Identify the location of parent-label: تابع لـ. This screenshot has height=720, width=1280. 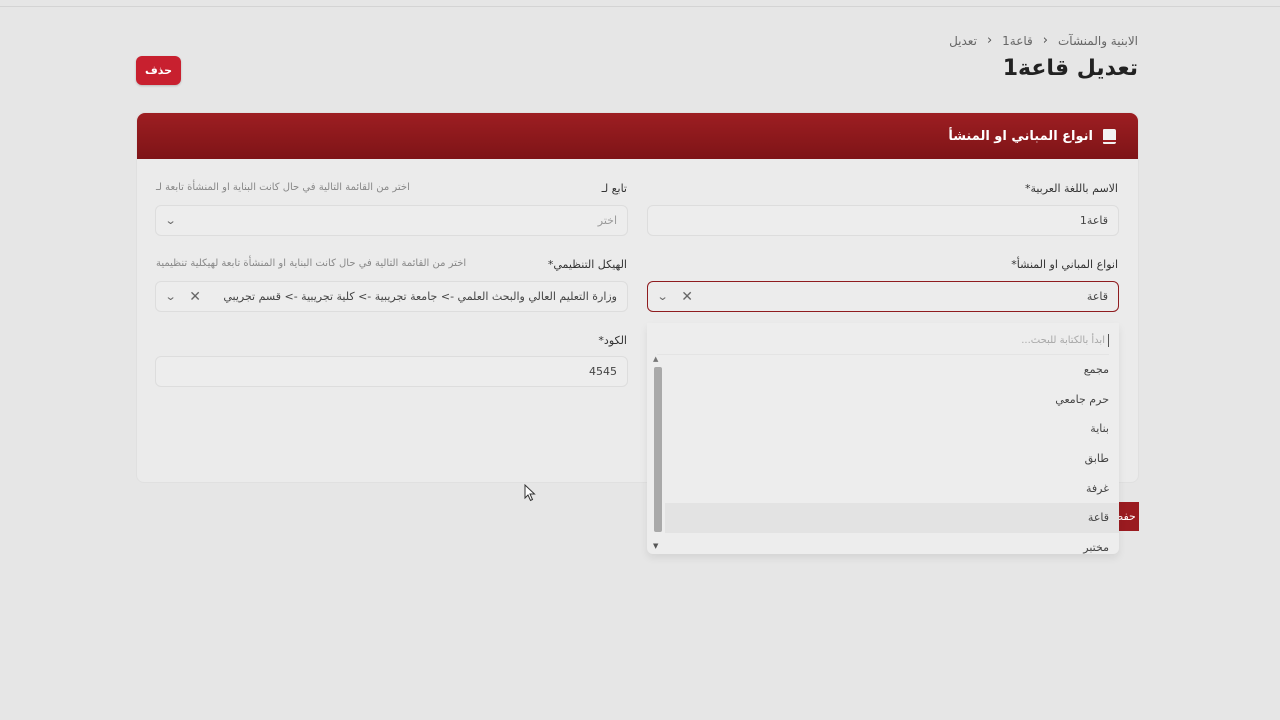
(614, 188).